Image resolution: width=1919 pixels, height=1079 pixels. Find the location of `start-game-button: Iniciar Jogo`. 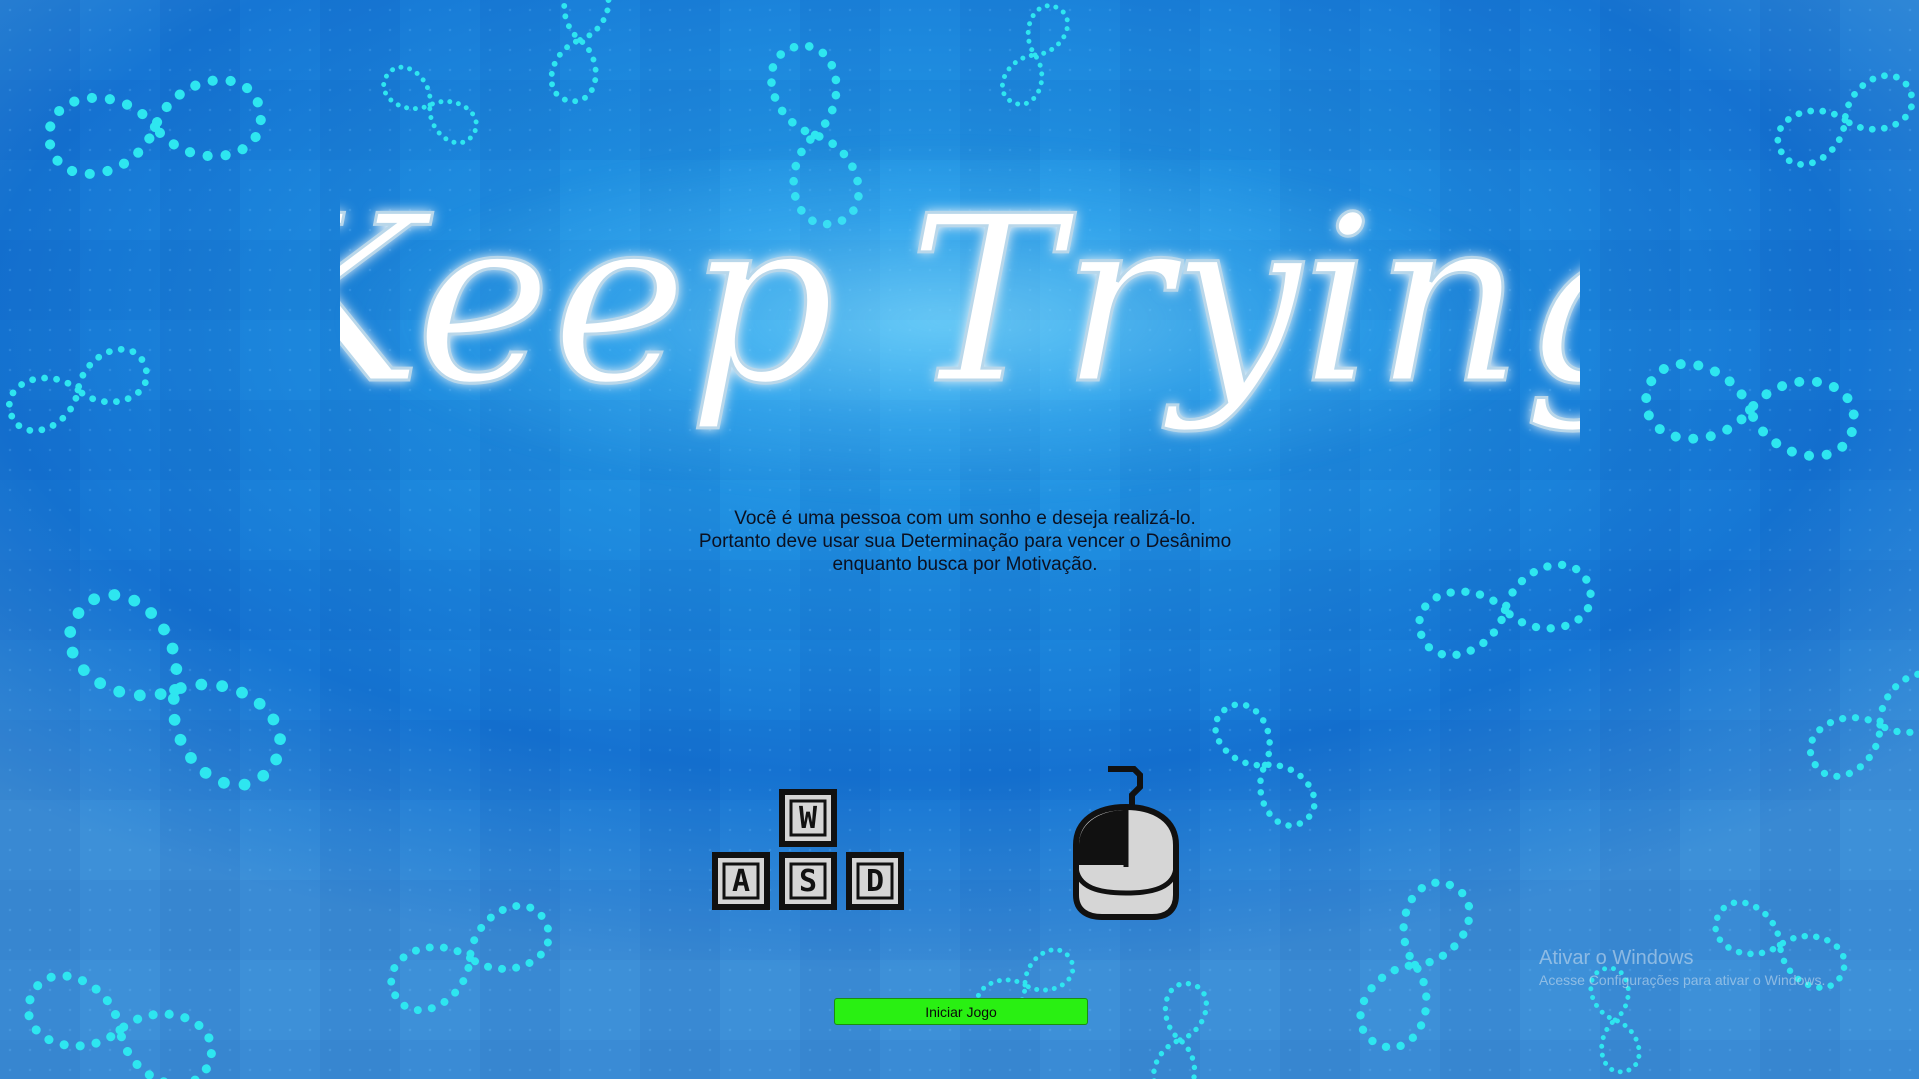

start-game-button: Iniciar Jogo is located at coordinates (961, 1011).